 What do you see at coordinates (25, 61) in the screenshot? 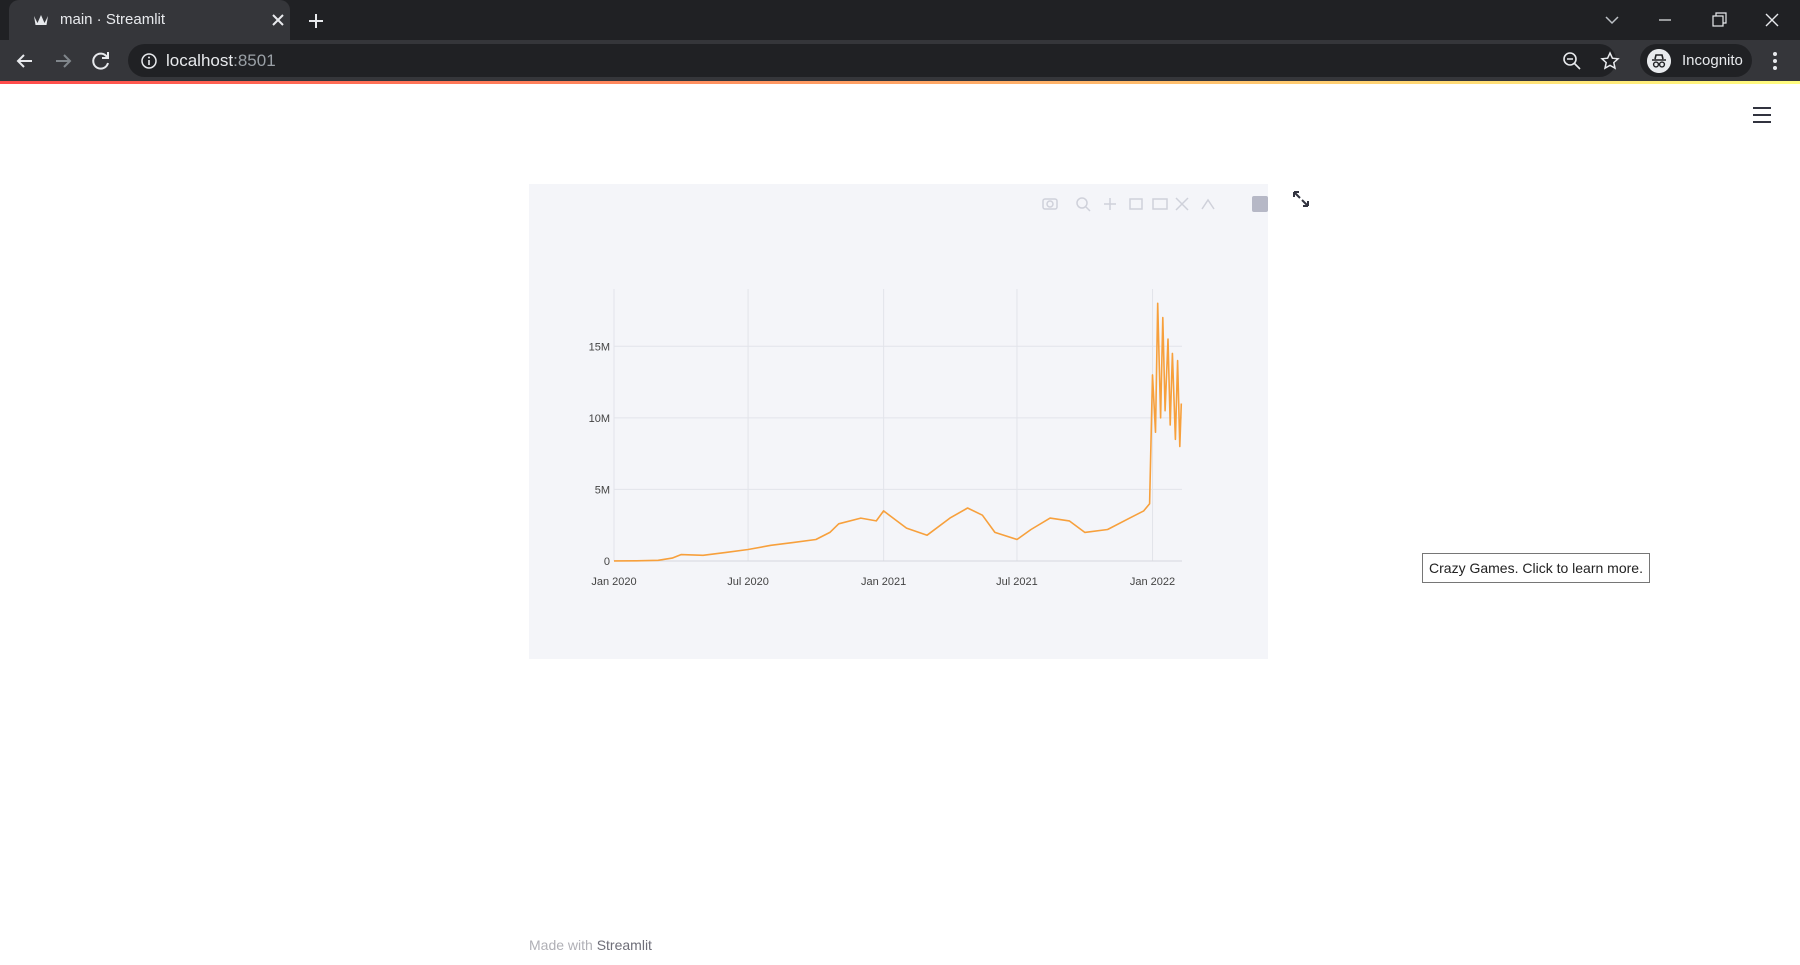
I see `arrow-left-icon` at bounding box center [25, 61].